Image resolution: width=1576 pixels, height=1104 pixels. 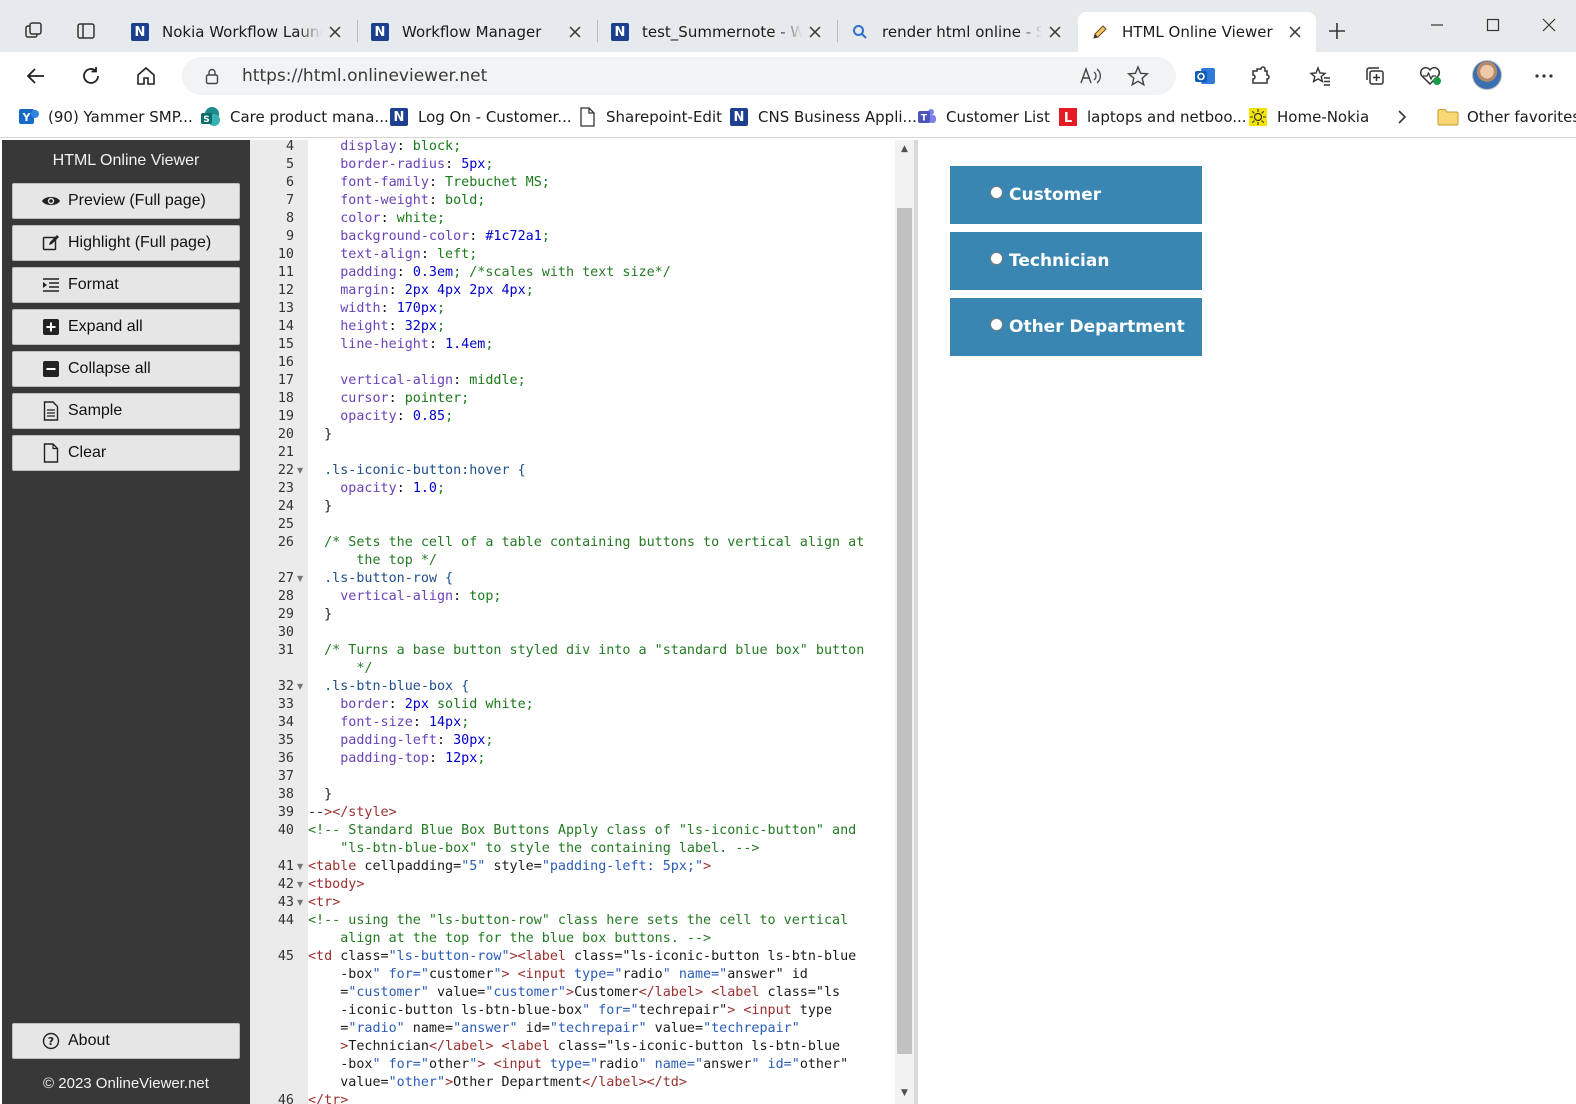 What do you see at coordinates (126, 453) in the screenshot?
I see `clear-button: Clear` at bounding box center [126, 453].